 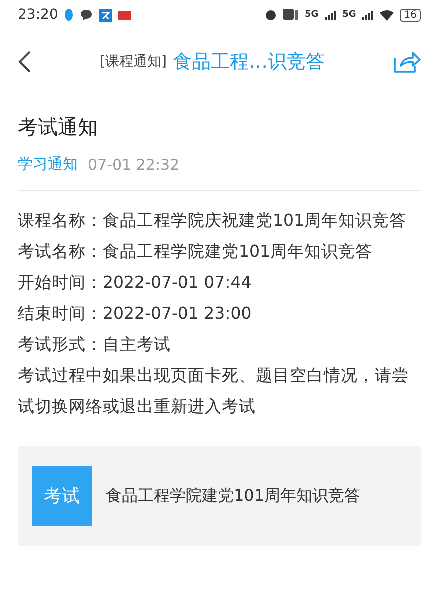 What do you see at coordinates (214, 391) in the screenshot?
I see `notice-text: 考试过程中如果出现页面卡死、题目空白情况，请尝试切换网络或退出重新进入考试` at bounding box center [214, 391].